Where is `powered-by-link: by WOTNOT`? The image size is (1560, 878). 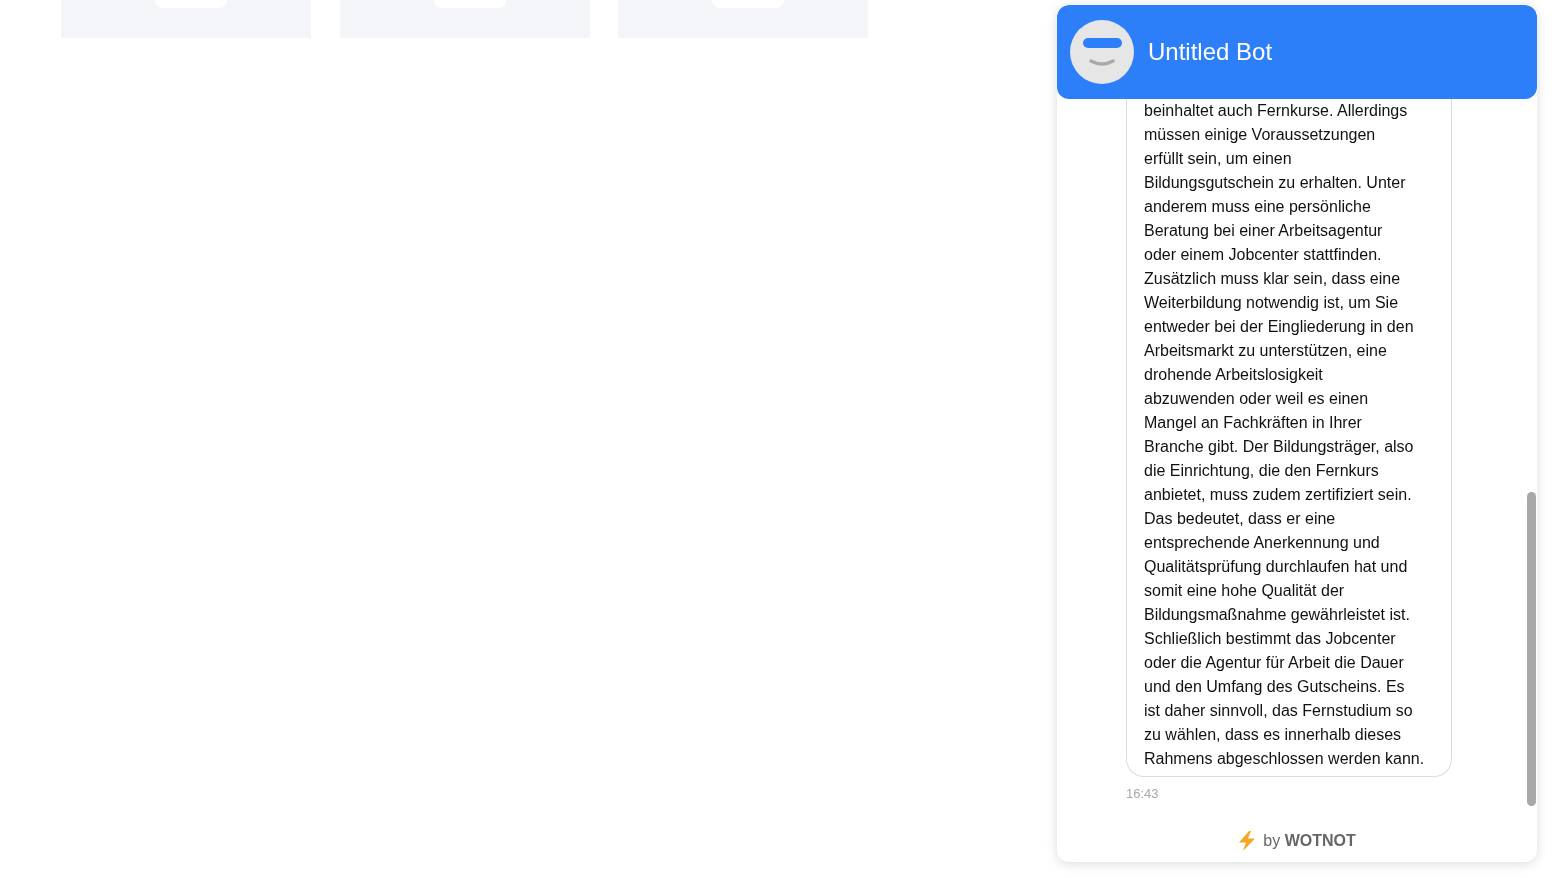
powered-by-link: by WOTNOT is located at coordinates (1309, 841).